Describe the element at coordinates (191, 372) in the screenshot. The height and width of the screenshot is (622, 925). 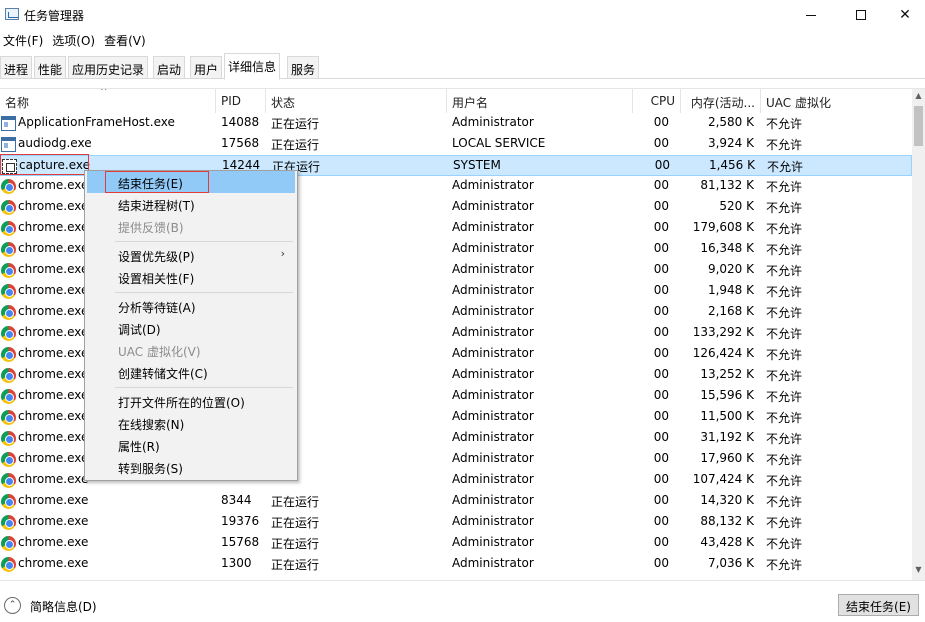
I see `context-menu-item: 创建转储文件(C)` at that location.